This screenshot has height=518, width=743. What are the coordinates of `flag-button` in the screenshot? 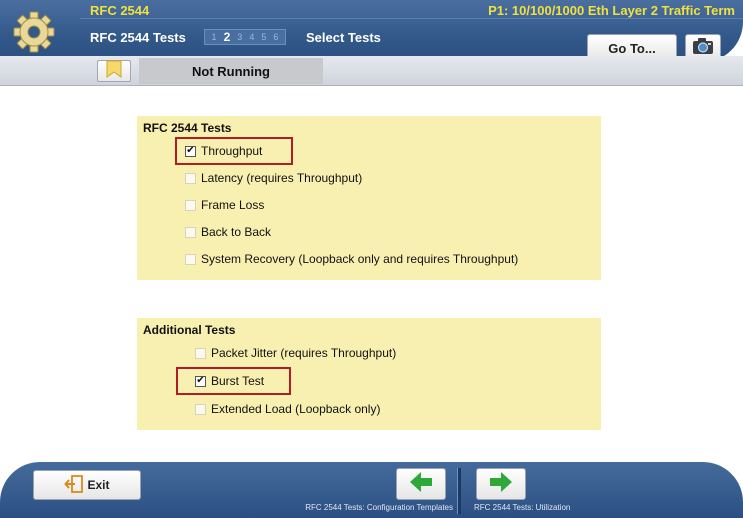 It's located at (114, 71).